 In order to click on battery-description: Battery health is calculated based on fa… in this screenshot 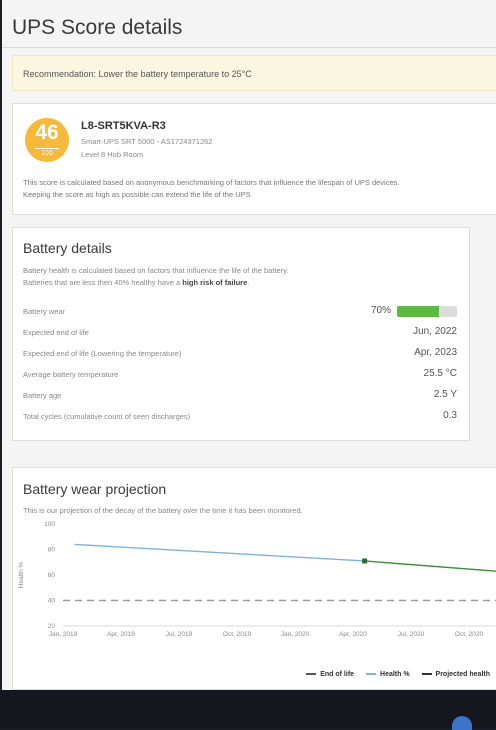, I will do `click(240, 277)`.